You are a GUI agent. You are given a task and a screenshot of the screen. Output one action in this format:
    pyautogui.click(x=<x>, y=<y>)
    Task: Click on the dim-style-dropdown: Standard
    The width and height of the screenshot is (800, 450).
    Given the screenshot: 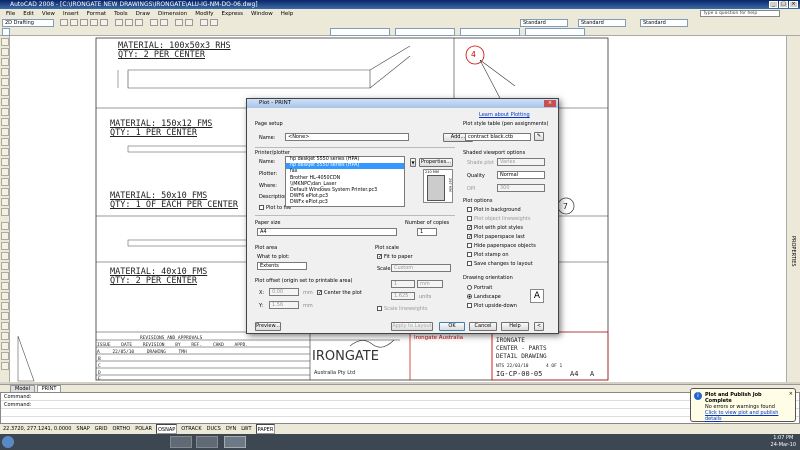 What is the action you would take?
    pyautogui.click(x=602, y=23)
    